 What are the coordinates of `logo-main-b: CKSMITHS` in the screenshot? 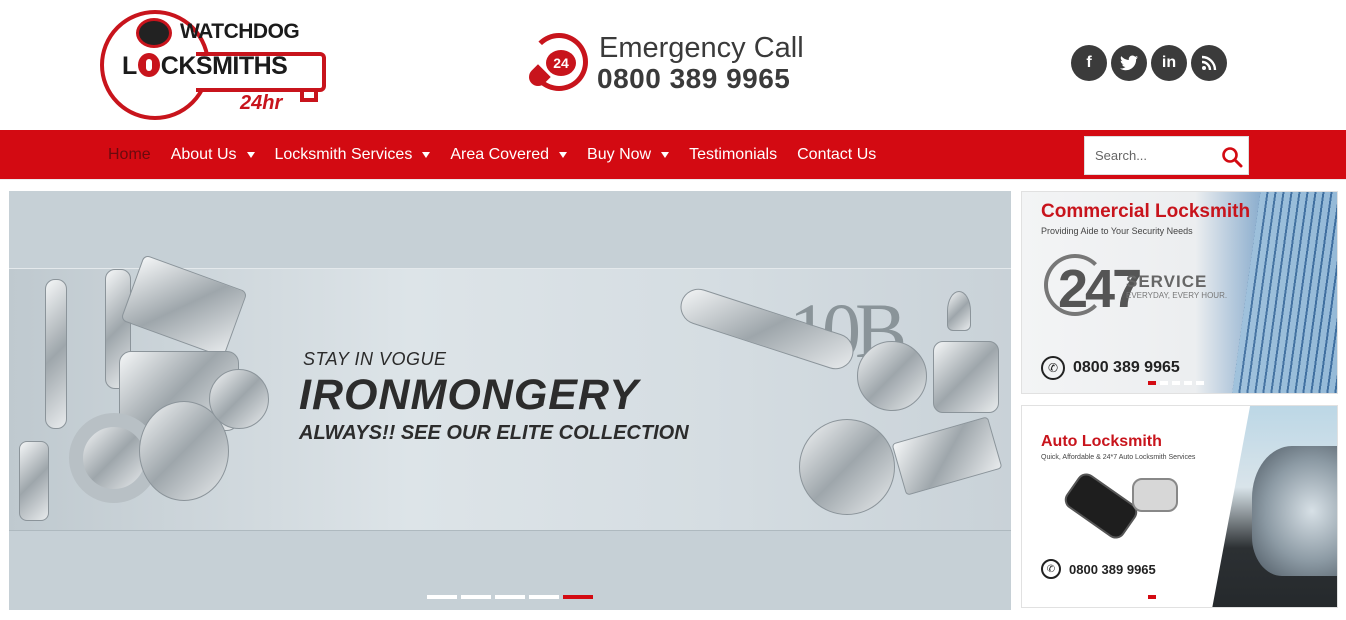 It's located at (224, 66).